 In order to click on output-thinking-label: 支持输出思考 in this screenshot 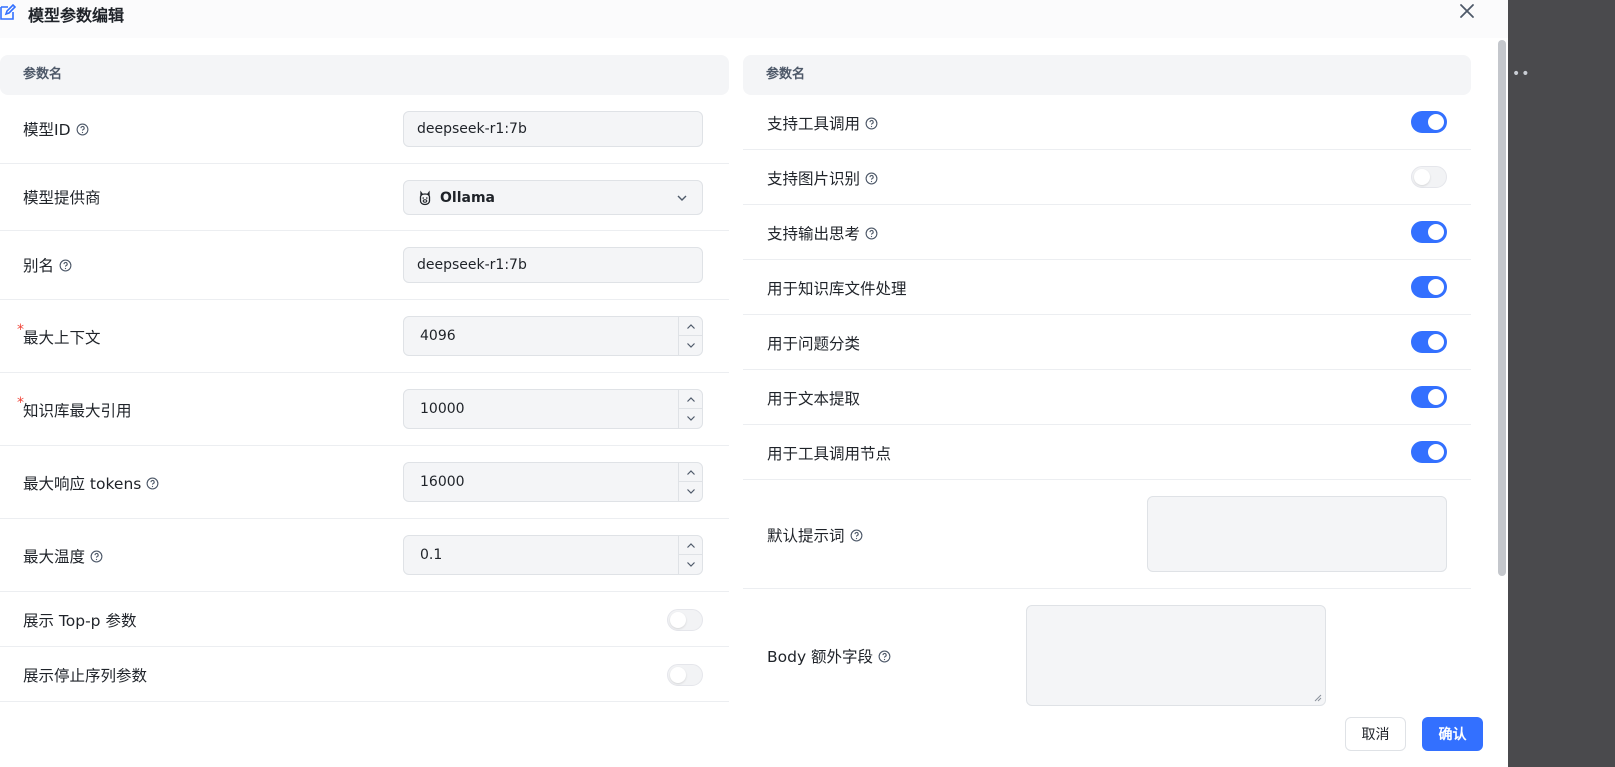, I will do `click(822, 233)`.